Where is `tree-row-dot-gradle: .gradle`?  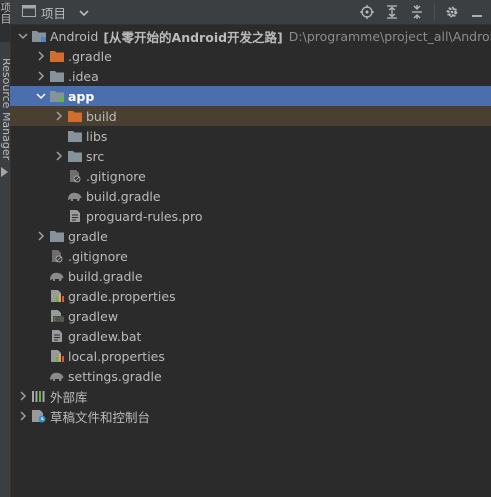 tree-row-dot-gradle: .gradle is located at coordinates (250, 56).